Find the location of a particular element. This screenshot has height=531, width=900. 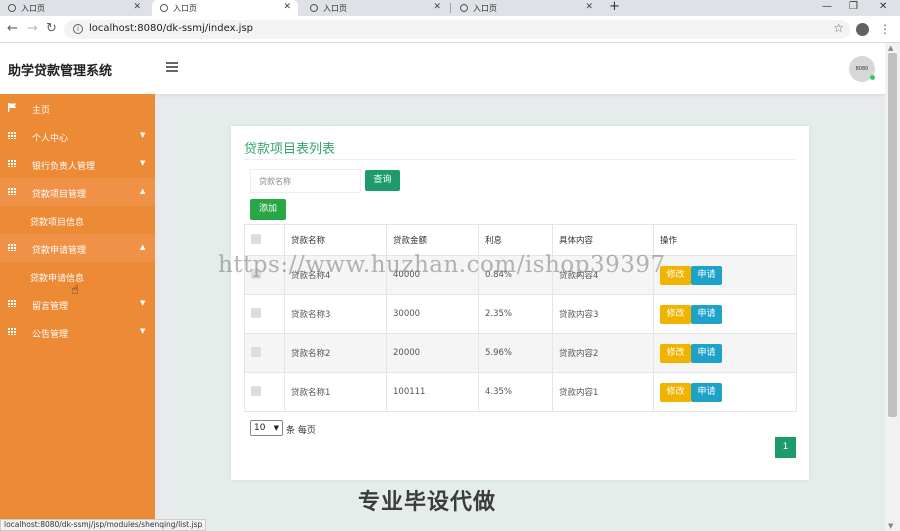

banner-text: 专业毕设代做 is located at coordinates (427, 502).